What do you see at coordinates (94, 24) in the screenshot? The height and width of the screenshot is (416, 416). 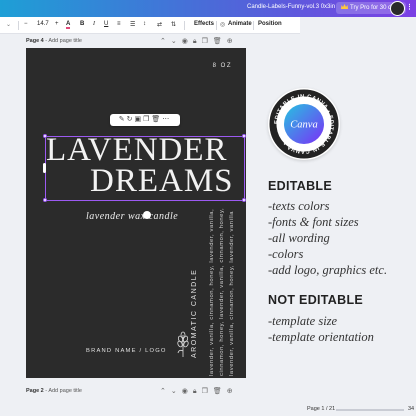 I see `italic-icon: I` at bounding box center [94, 24].